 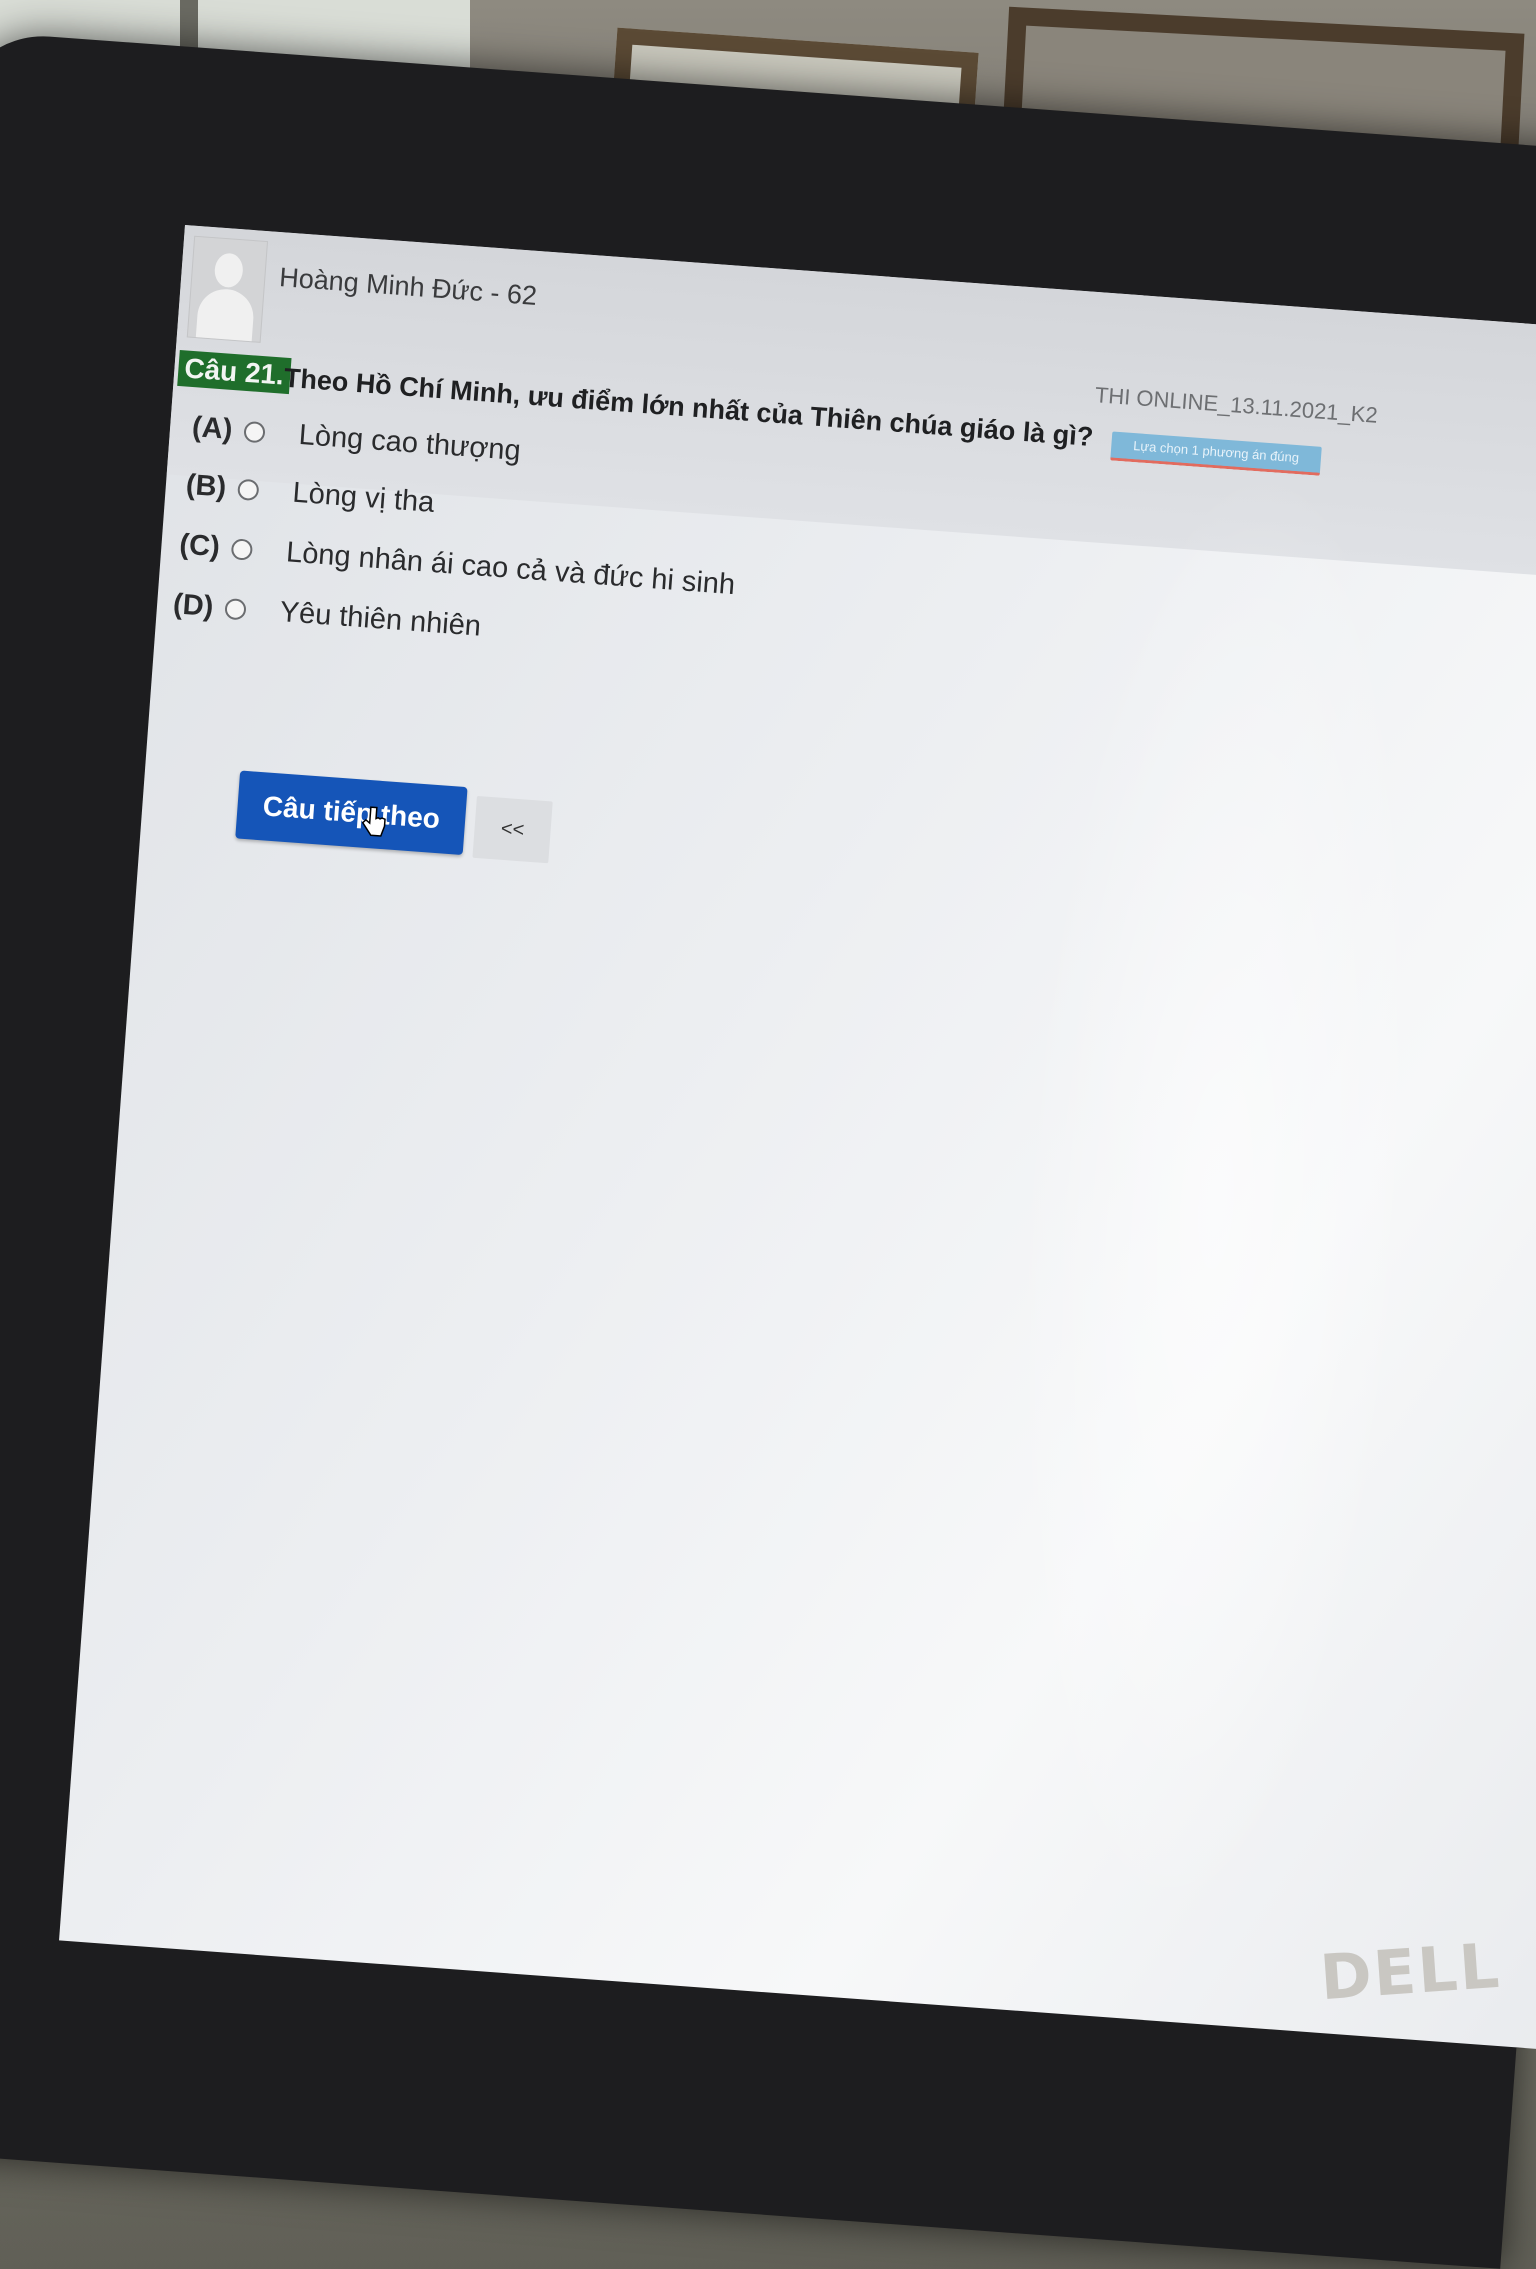 What do you see at coordinates (199, 546) in the screenshot?
I see `option-key: (C)` at bounding box center [199, 546].